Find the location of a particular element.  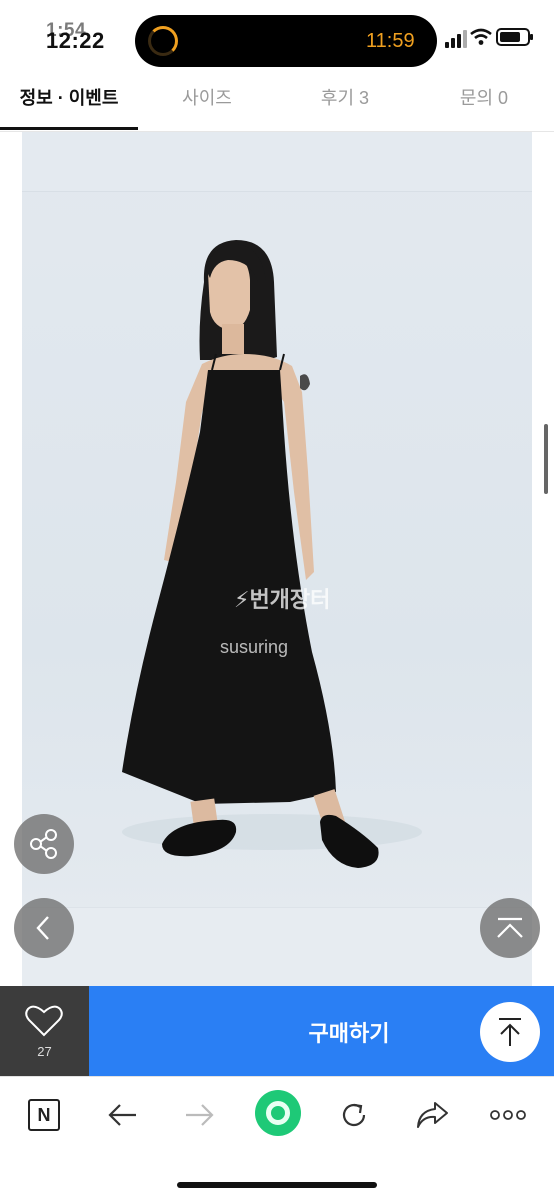

scroll-to-top-button is located at coordinates (510, 1032).